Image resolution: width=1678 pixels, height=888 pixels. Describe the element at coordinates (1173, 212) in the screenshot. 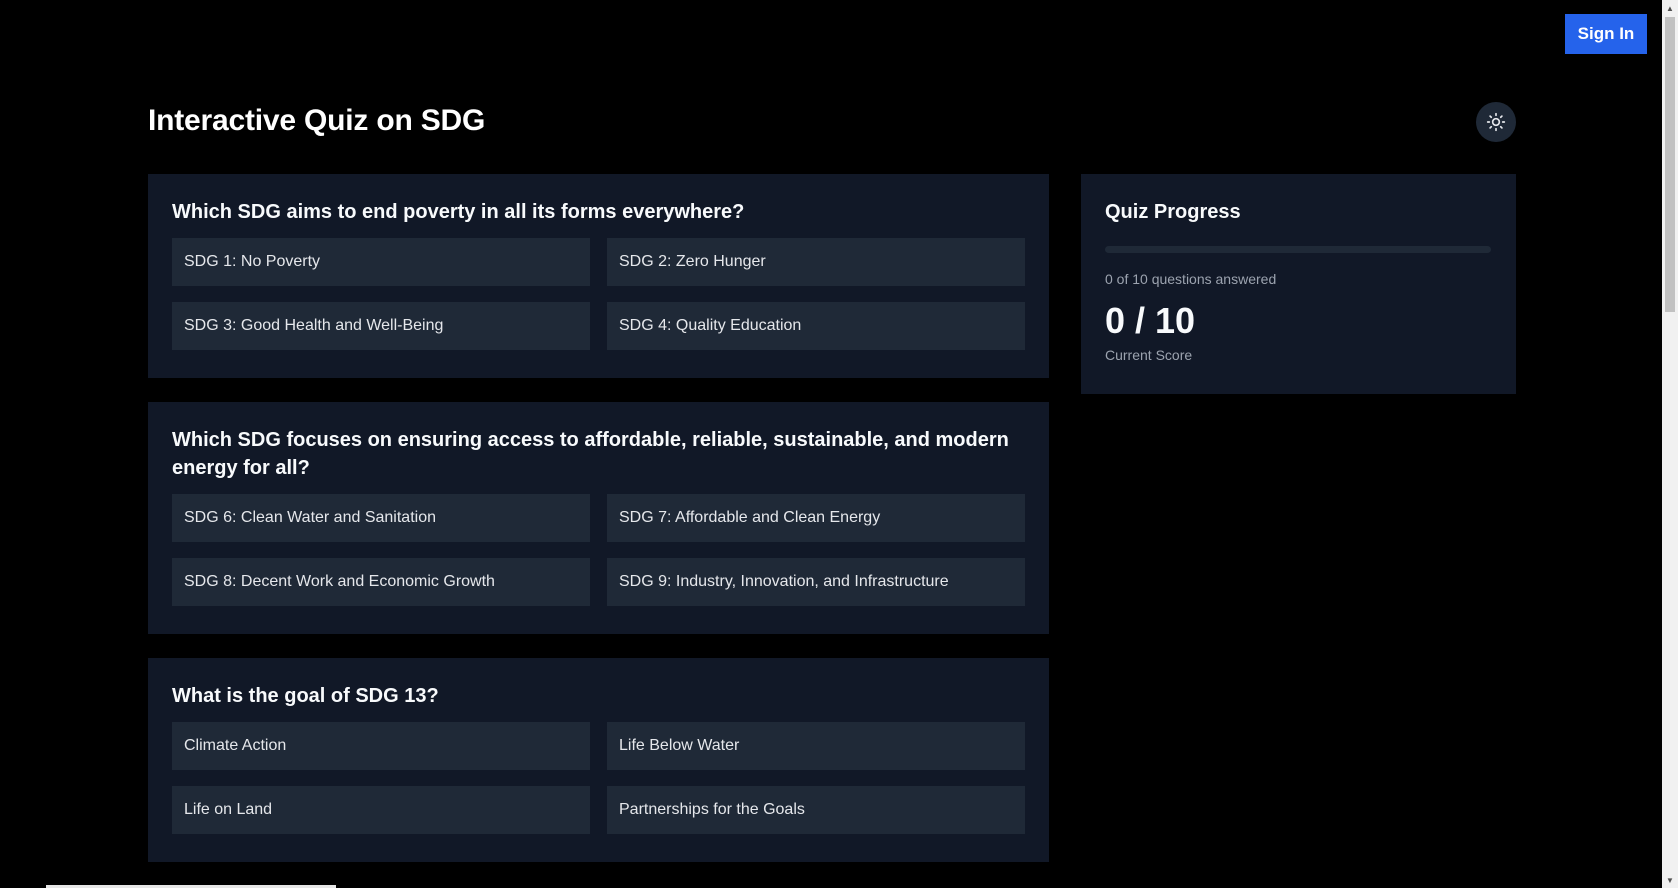

I see `progress-title: Quiz Progress` at that location.